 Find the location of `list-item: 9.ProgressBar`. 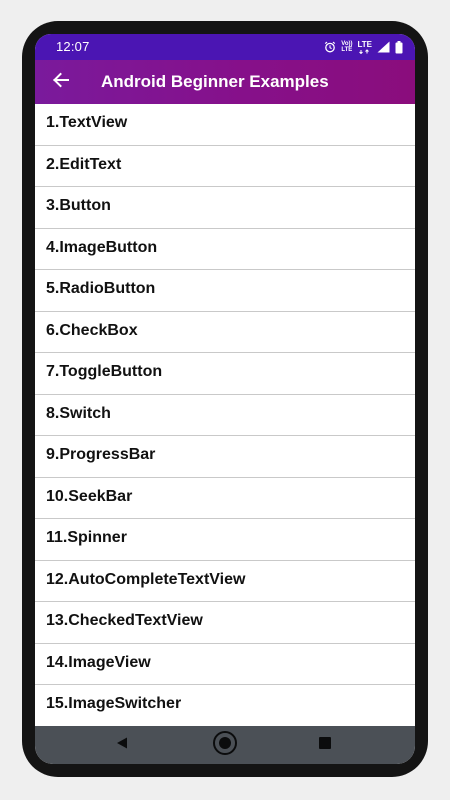

list-item: 9.ProgressBar is located at coordinates (225, 457).